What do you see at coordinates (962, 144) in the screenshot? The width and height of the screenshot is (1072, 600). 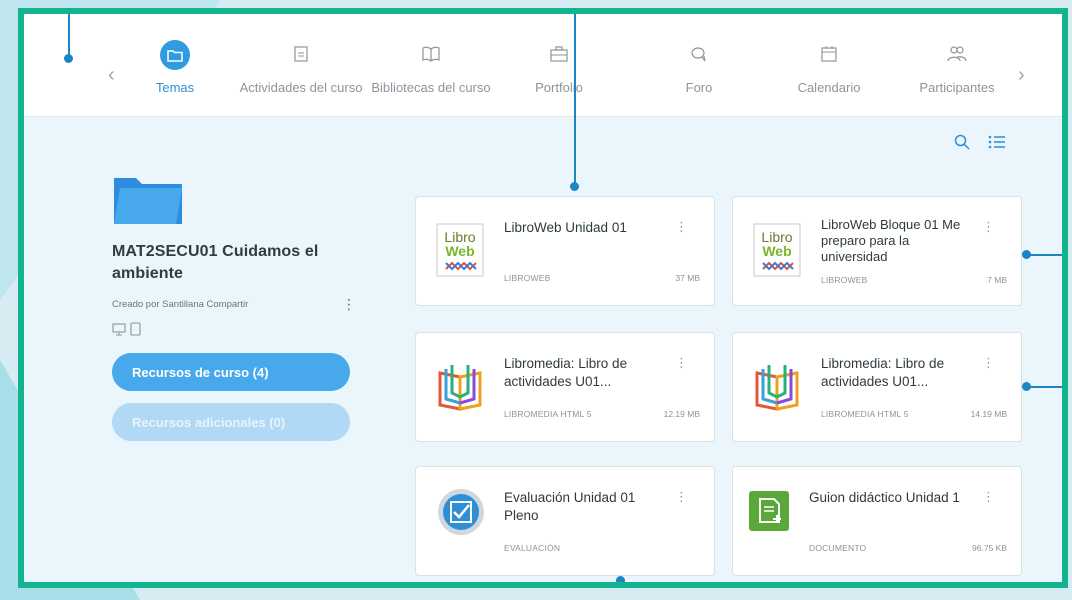 I see `search-icon` at bounding box center [962, 144].